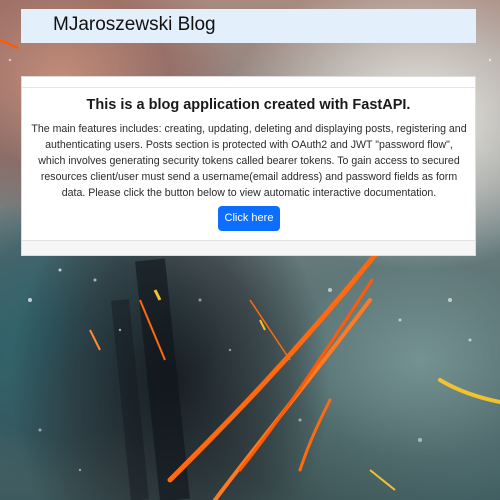 The height and width of the screenshot is (500, 500). What do you see at coordinates (248, 87) in the screenshot?
I see `card-header-divider` at bounding box center [248, 87].